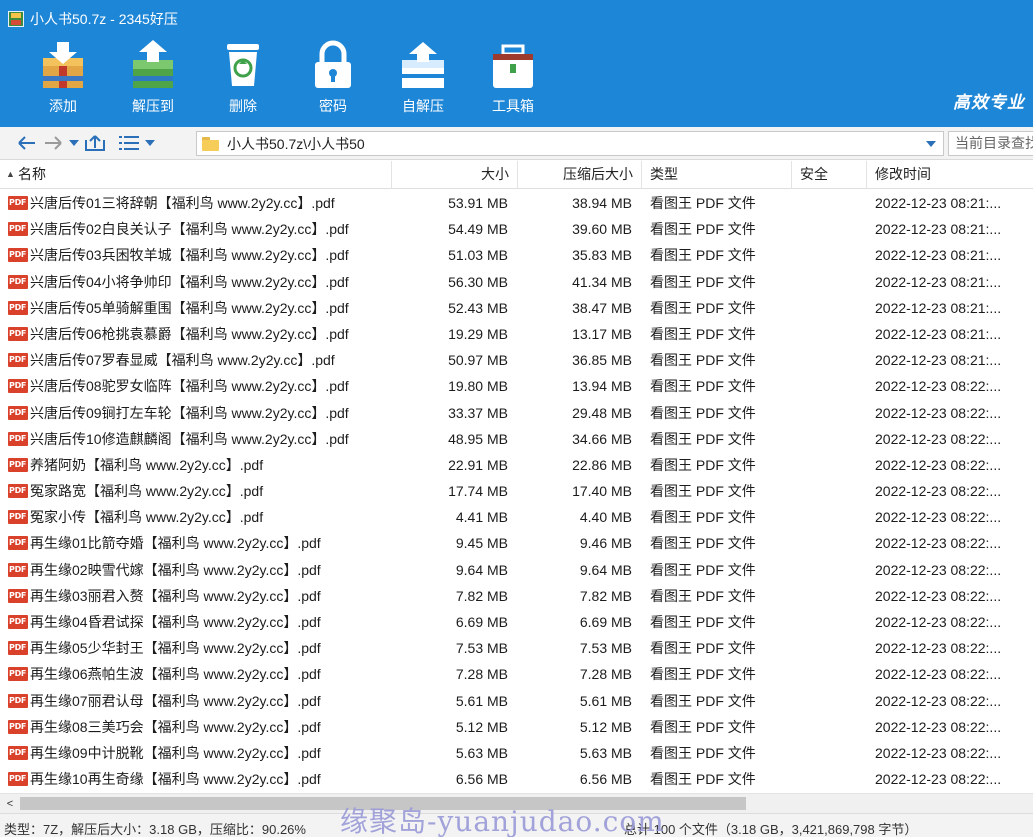  I want to click on extract-button: 解压到, so click(153, 79).